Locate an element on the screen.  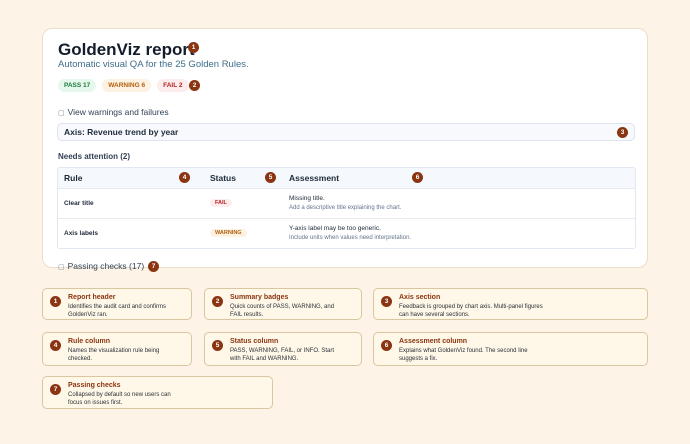
marker-1: 1 is located at coordinates (193, 47).